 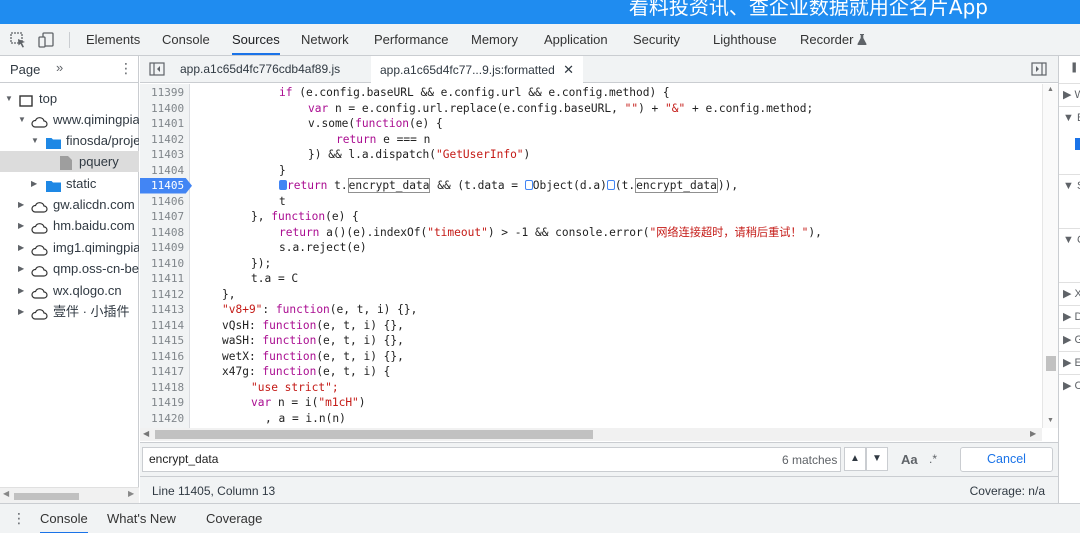 I want to click on line-number: 11411, so click(x=165, y=279).